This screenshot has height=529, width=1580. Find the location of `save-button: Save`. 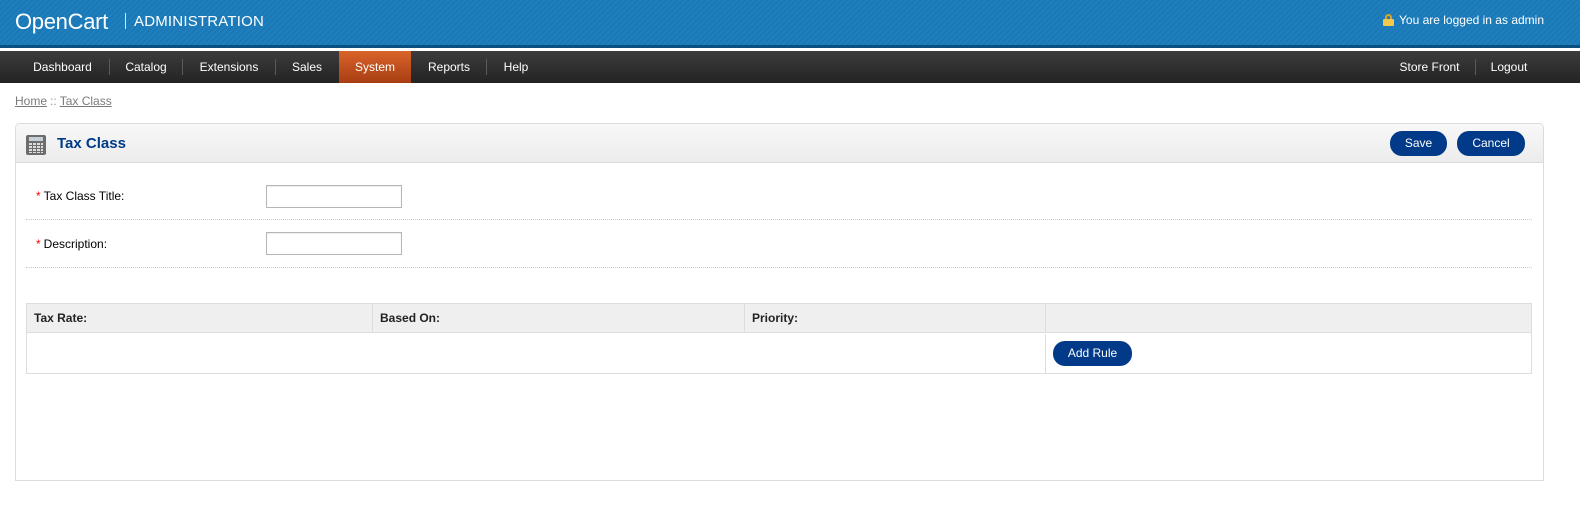

save-button: Save is located at coordinates (1418, 143).